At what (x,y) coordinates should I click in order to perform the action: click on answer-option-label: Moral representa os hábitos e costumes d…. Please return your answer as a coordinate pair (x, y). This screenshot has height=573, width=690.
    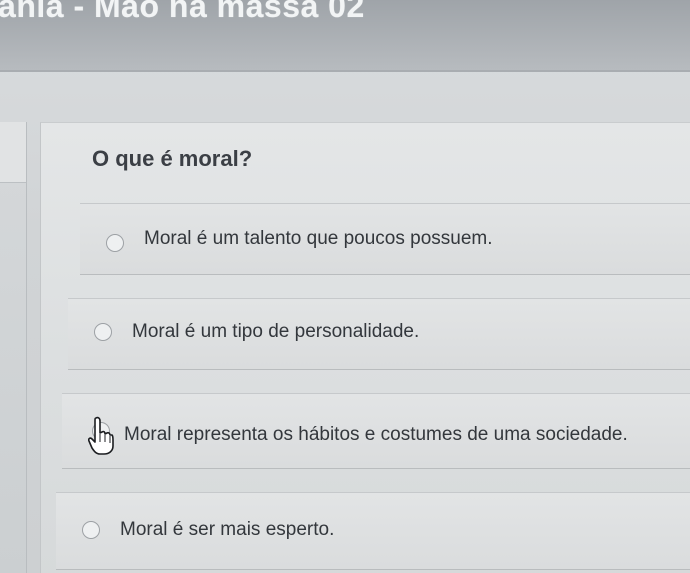
    Looking at the image, I should click on (376, 434).